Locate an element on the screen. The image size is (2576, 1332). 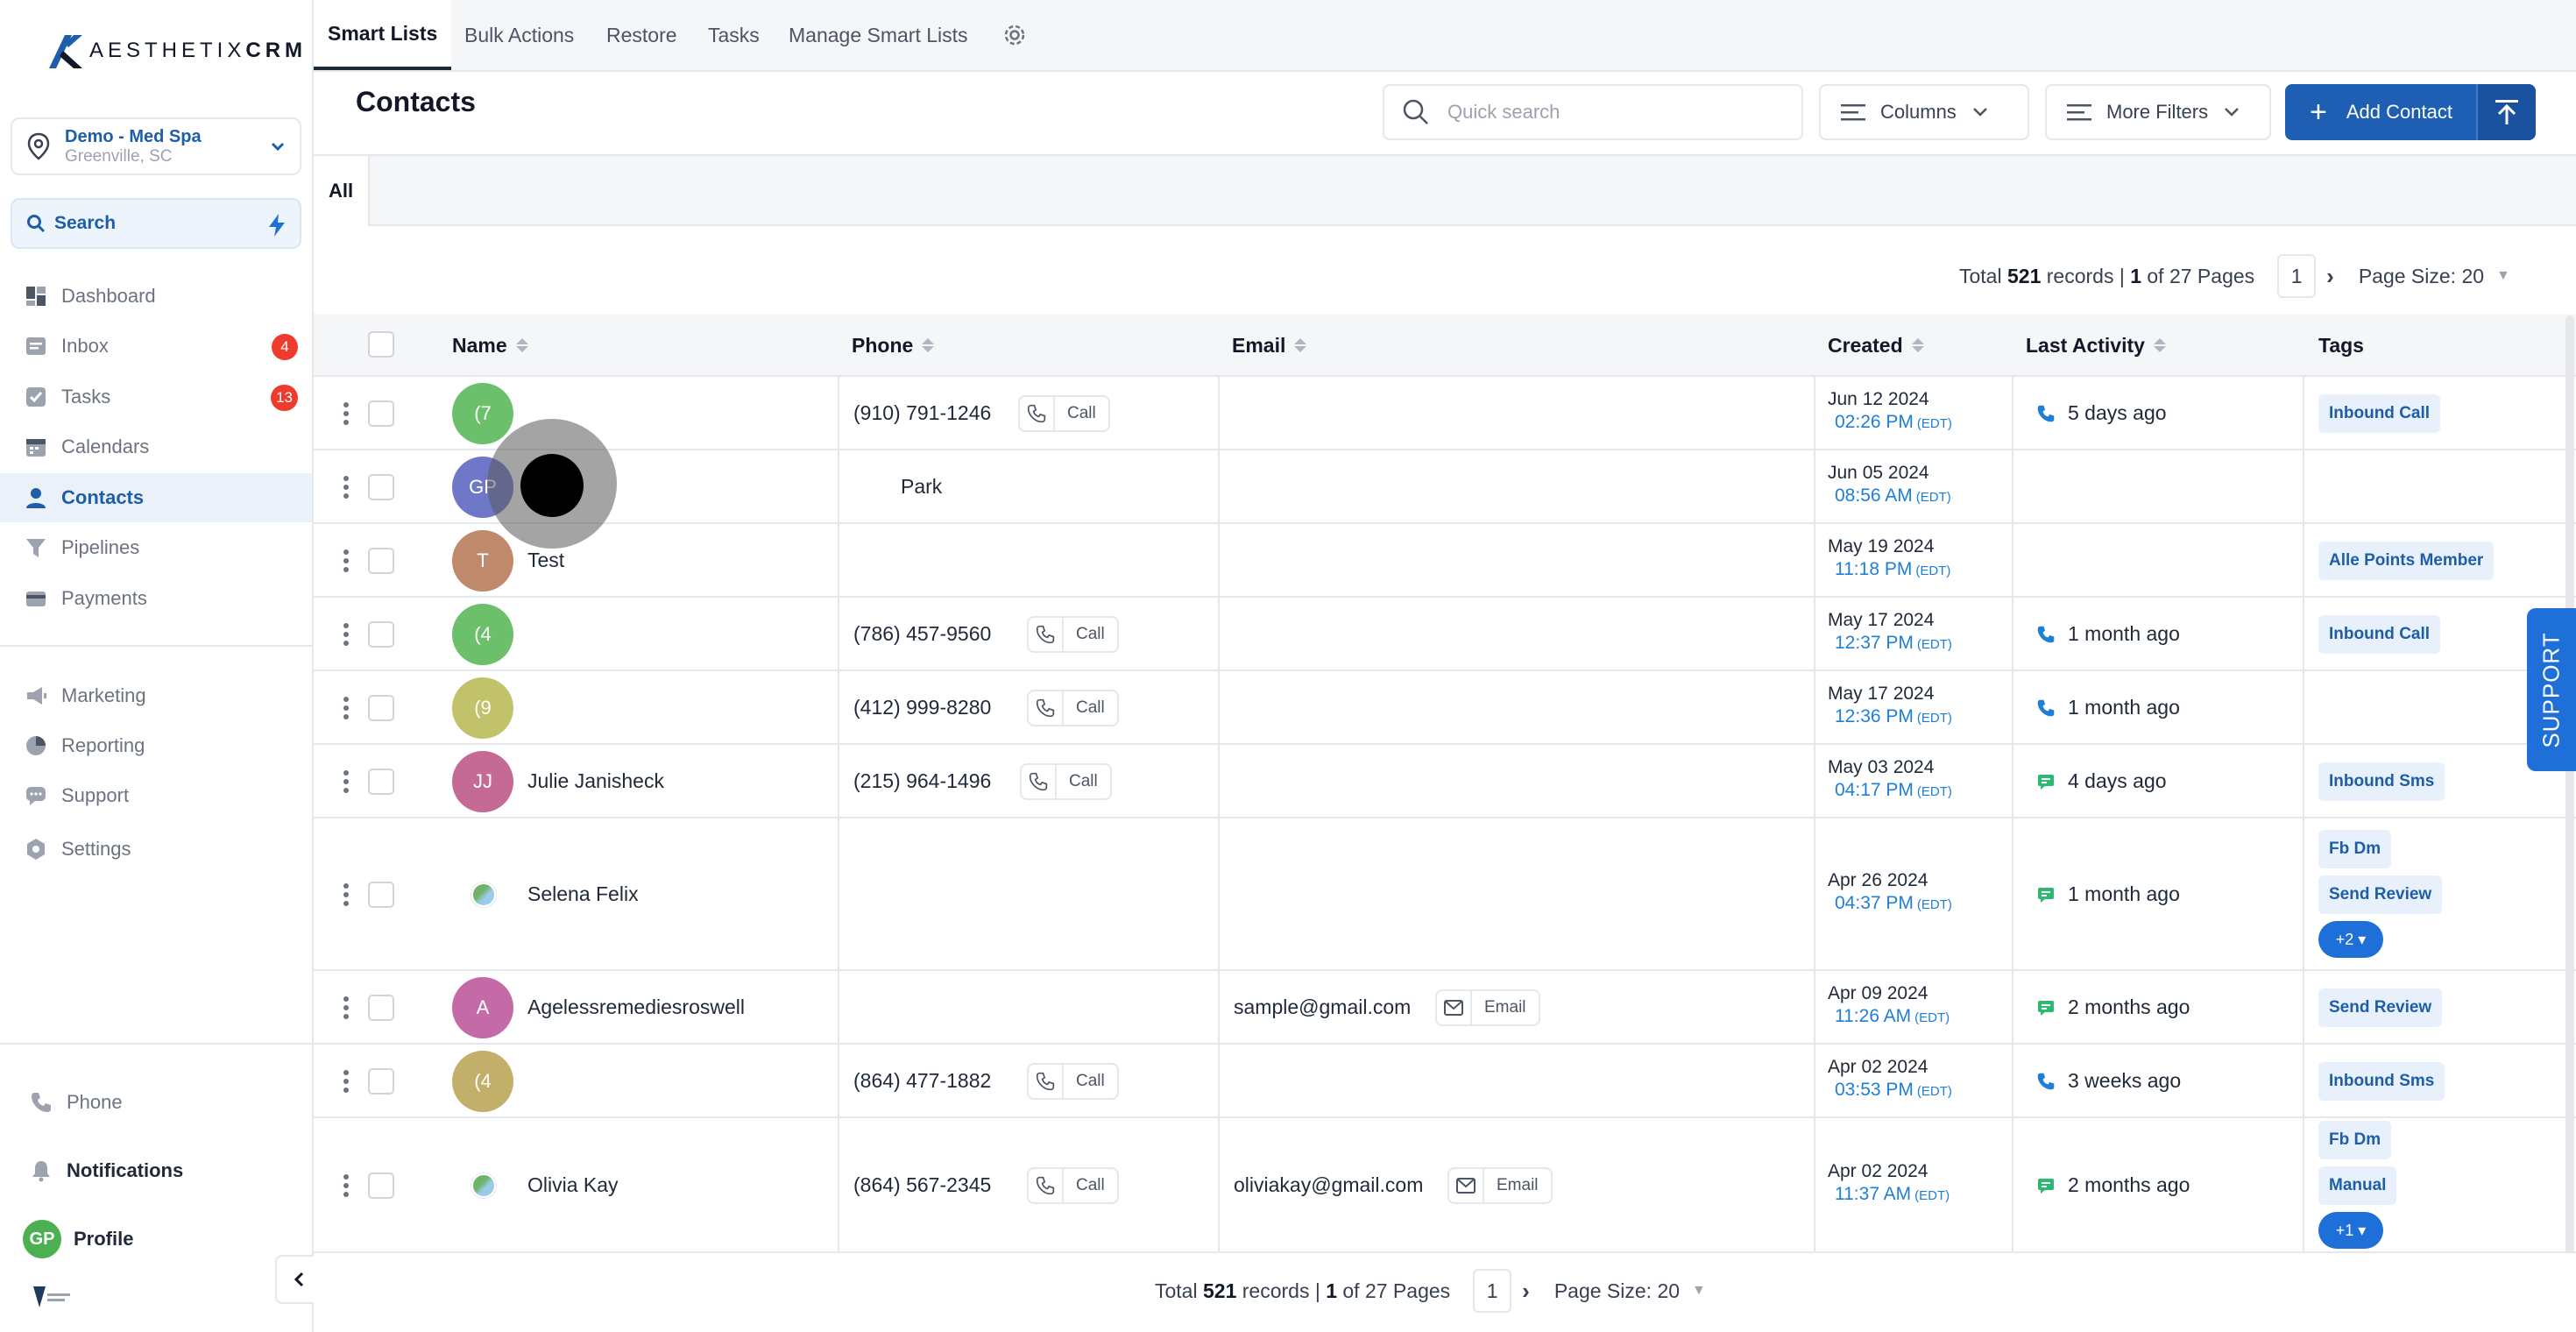
location-switcher: Demo - Med Spa Greenville, SC is located at coordinates (156, 146).